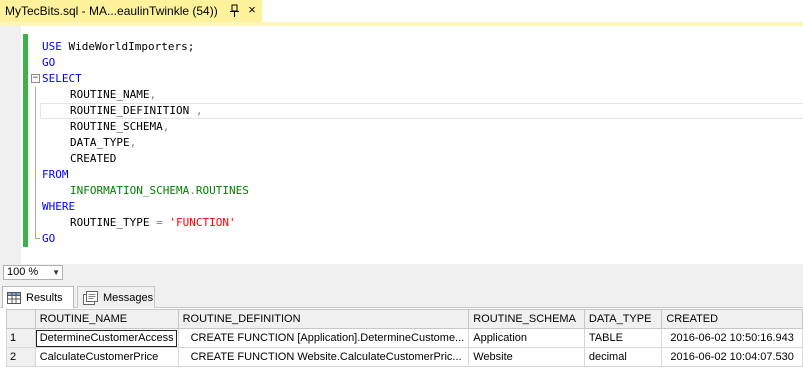  What do you see at coordinates (159, 222) in the screenshot?
I see `code-token: =` at bounding box center [159, 222].